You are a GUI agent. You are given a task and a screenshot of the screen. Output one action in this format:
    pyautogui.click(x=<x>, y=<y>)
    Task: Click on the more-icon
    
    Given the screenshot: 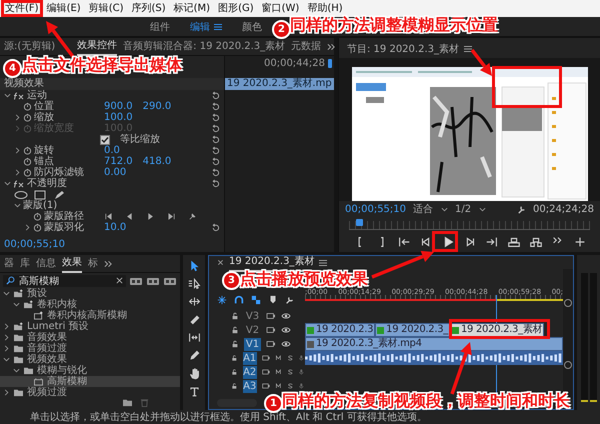 What is the action you would take?
    pyautogui.click(x=331, y=46)
    